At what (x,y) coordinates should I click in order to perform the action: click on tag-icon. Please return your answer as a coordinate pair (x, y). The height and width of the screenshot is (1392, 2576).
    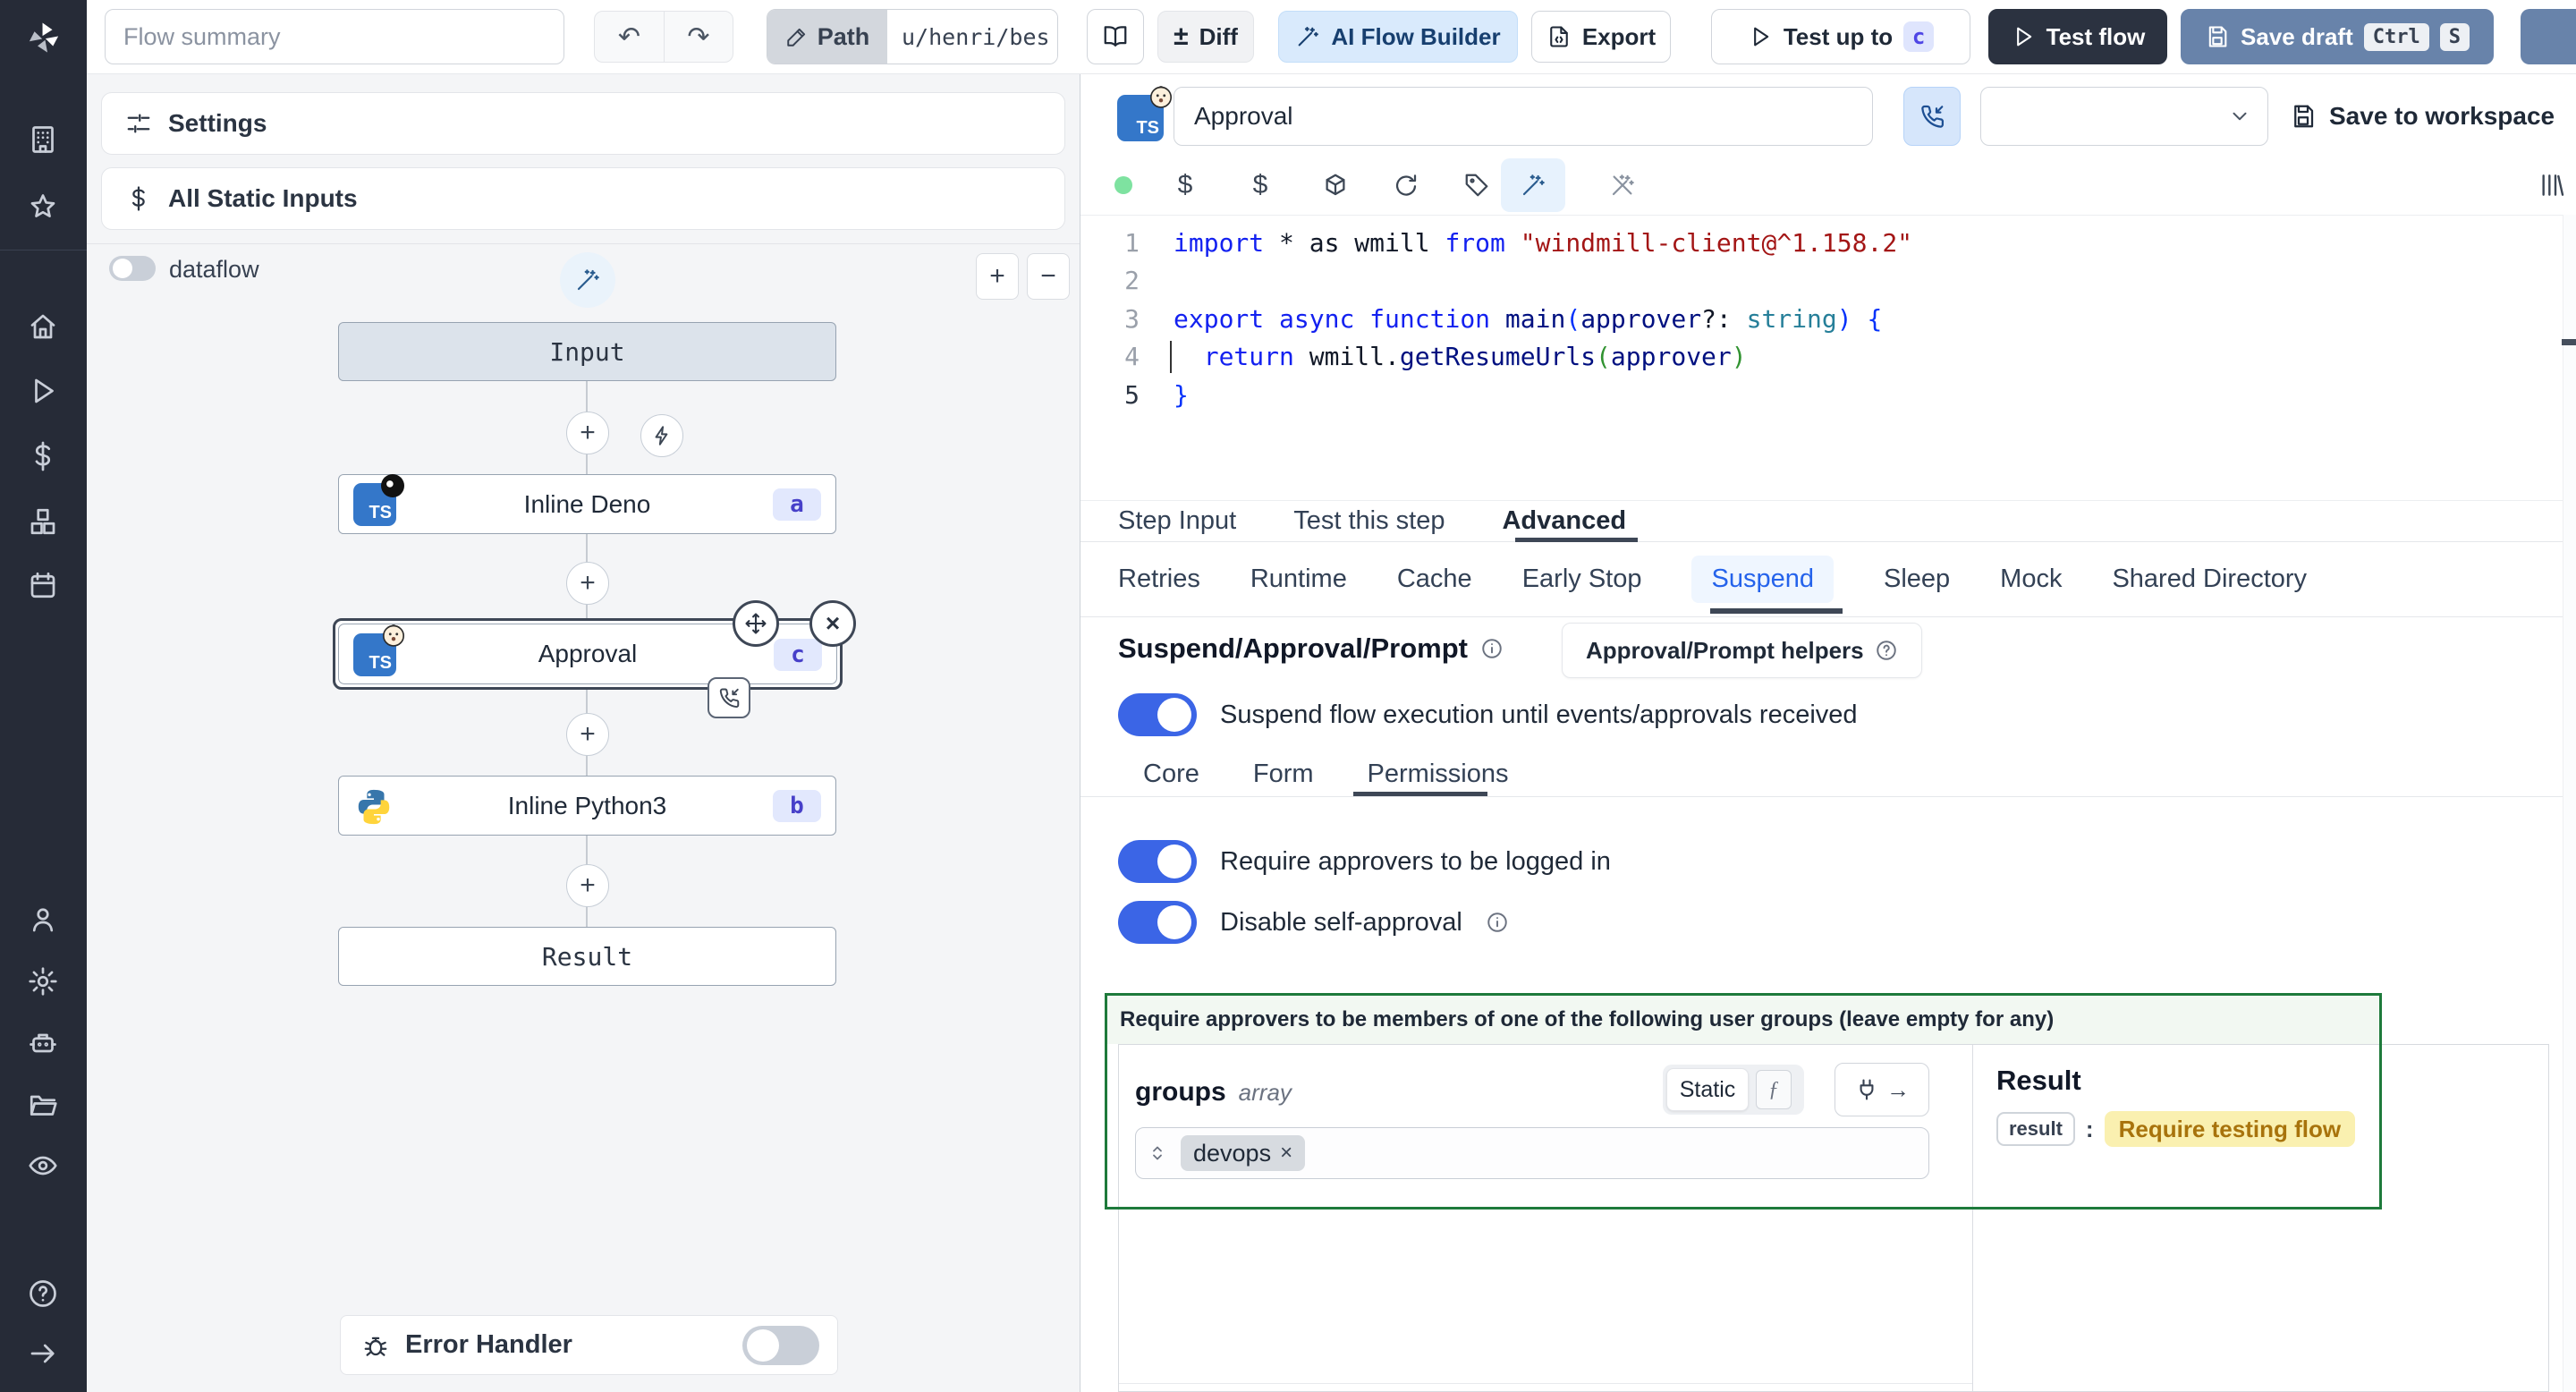
    Looking at the image, I should click on (1477, 185).